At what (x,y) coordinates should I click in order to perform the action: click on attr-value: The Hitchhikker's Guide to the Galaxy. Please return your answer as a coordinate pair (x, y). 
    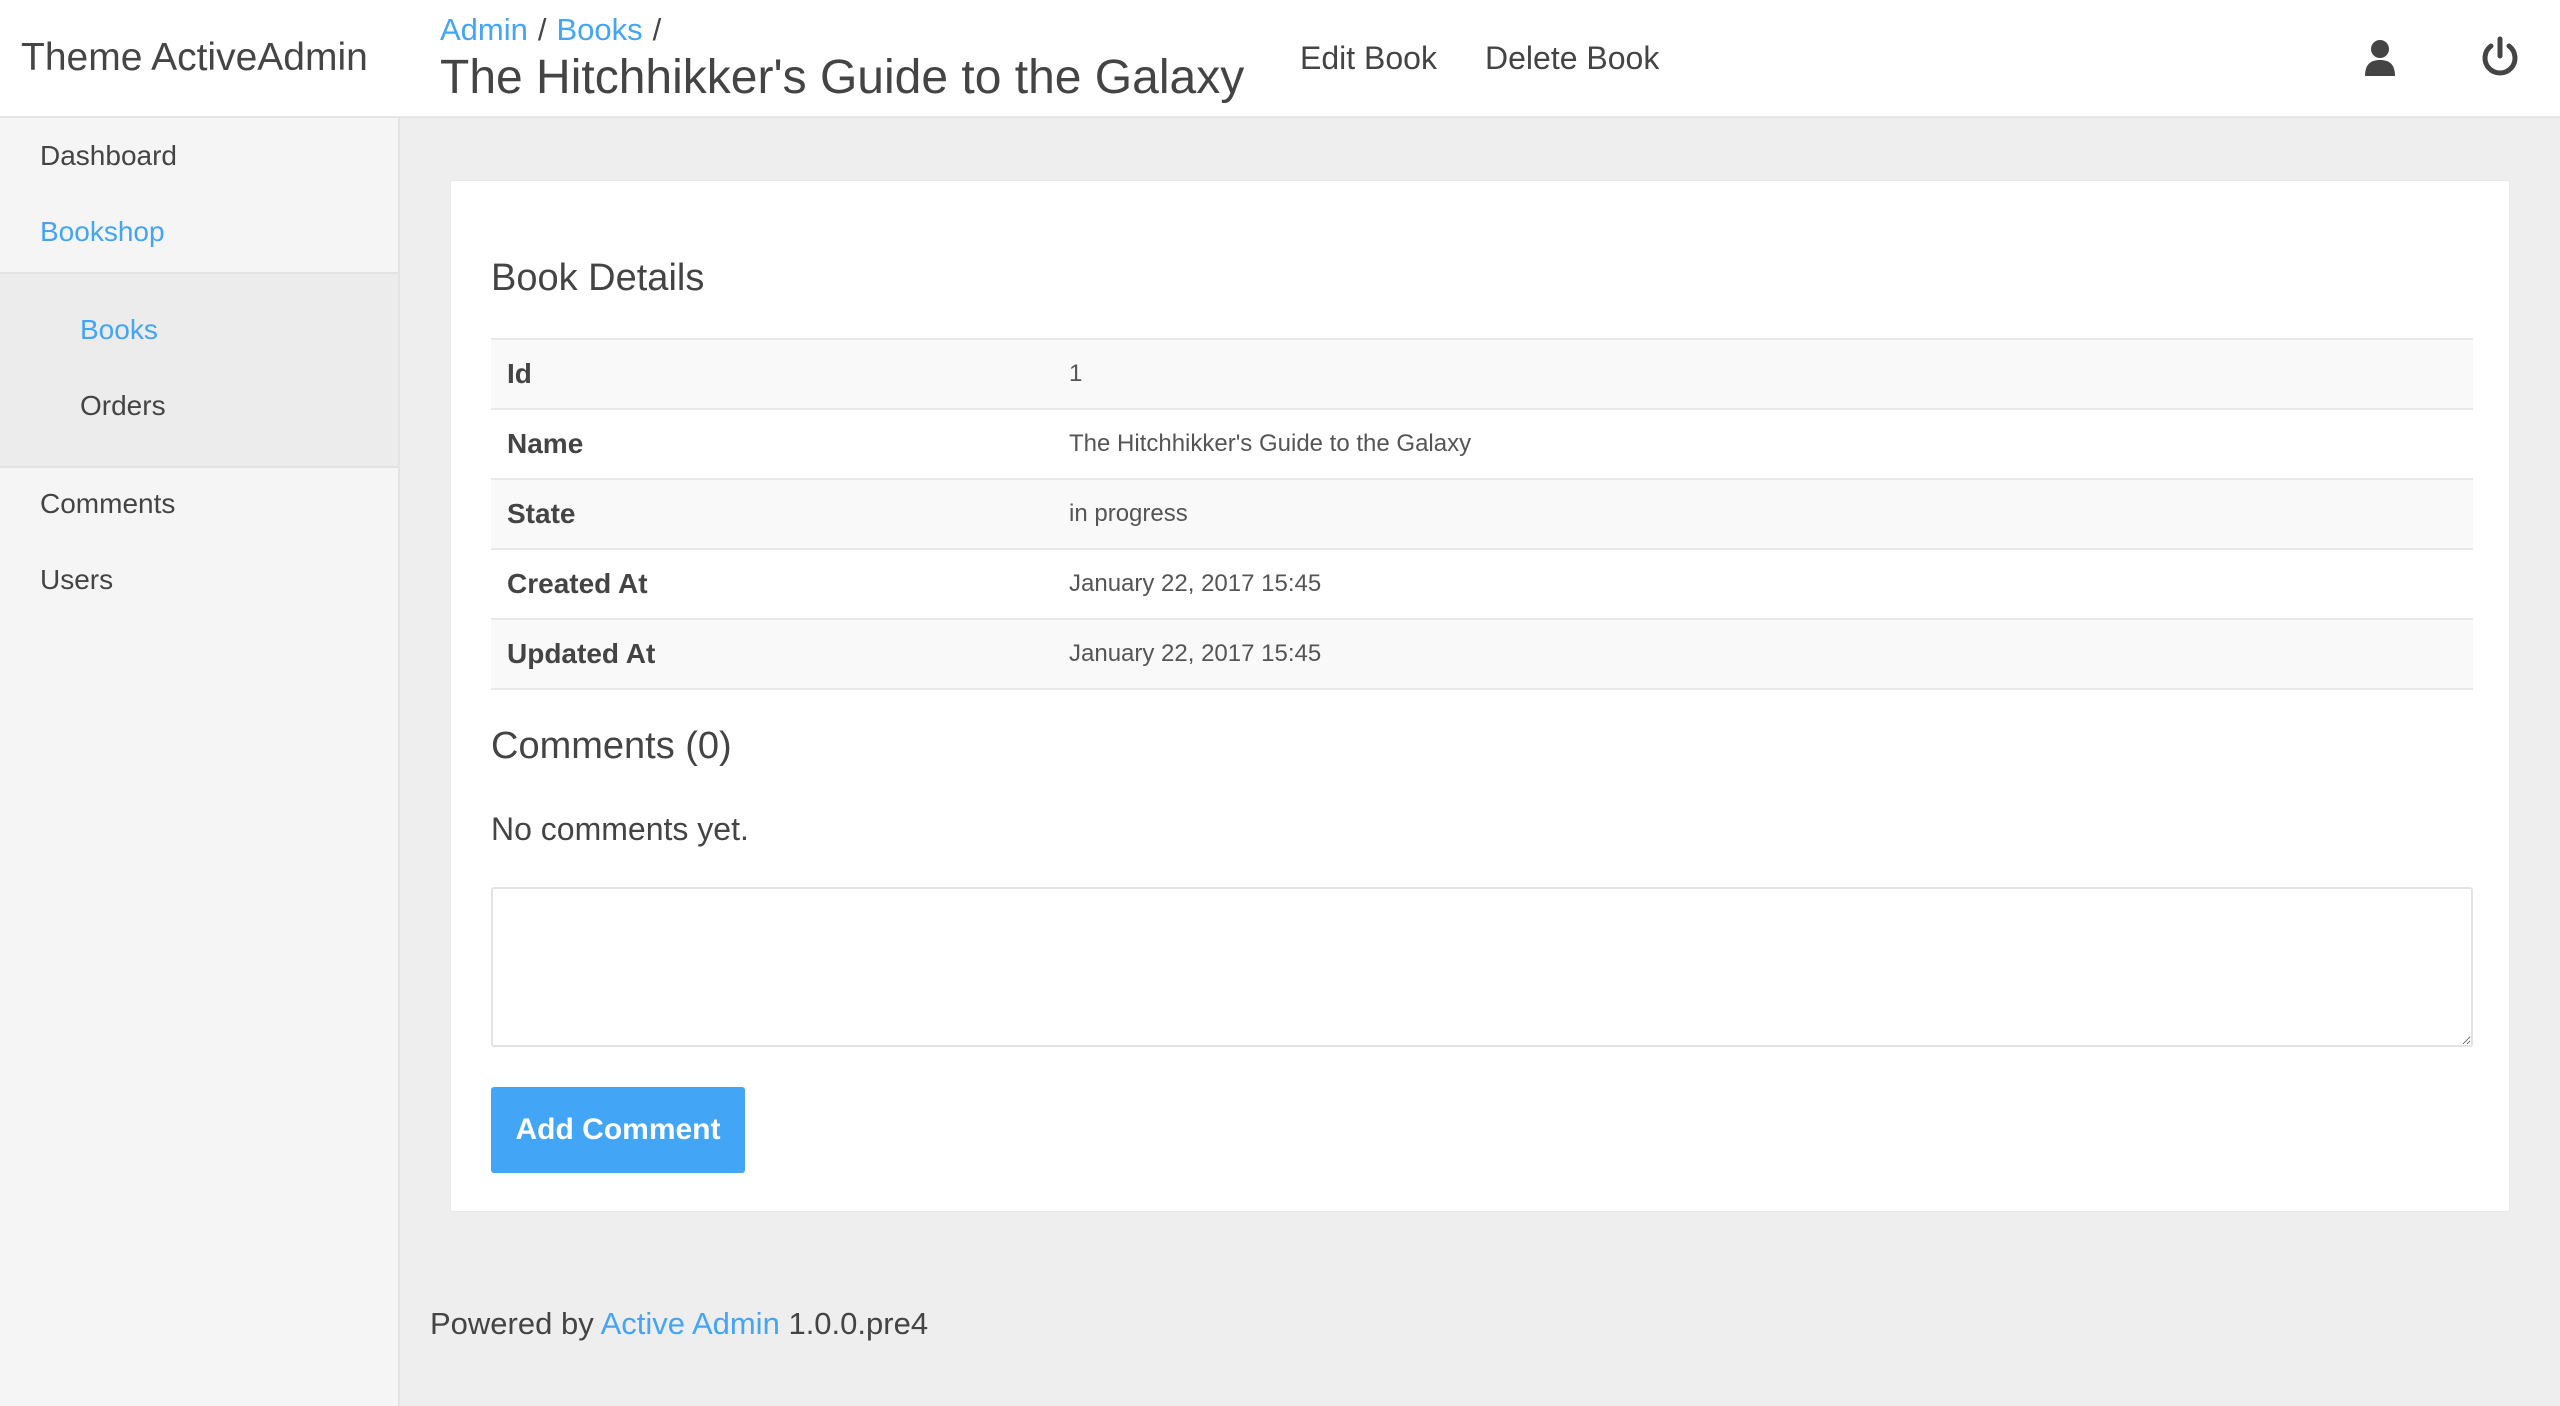
    Looking at the image, I should click on (1270, 443).